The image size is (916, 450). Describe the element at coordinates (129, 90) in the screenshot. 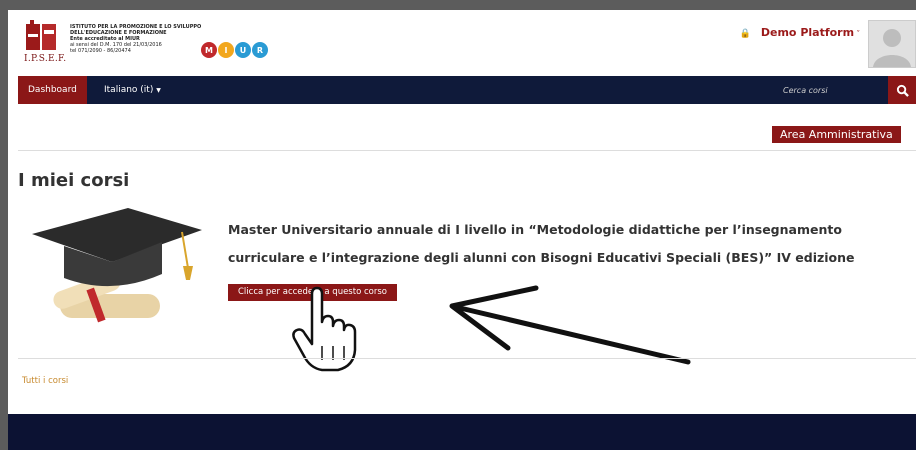

I see `language-label: Italiano (it)` at that location.